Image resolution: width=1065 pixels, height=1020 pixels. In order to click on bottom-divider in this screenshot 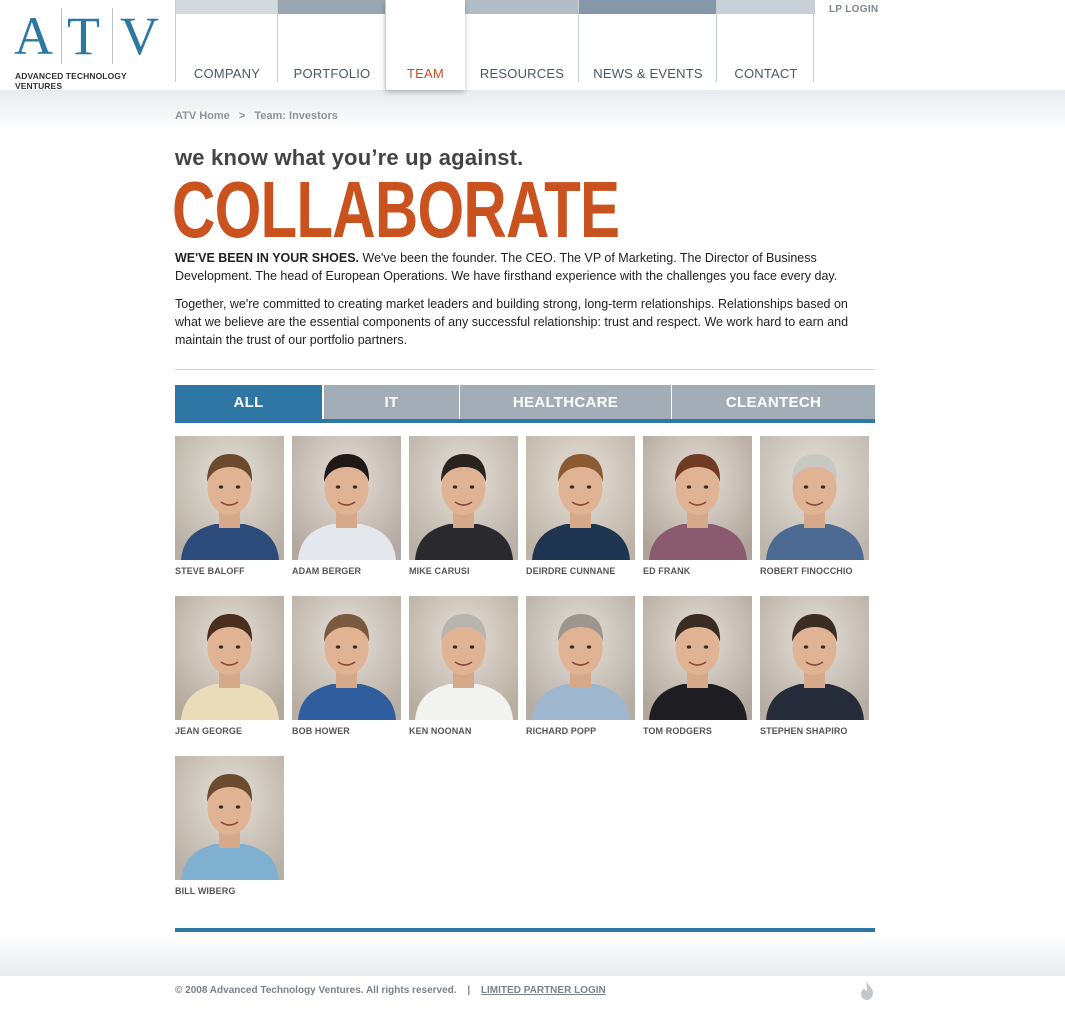, I will do `click(525, 930)`.